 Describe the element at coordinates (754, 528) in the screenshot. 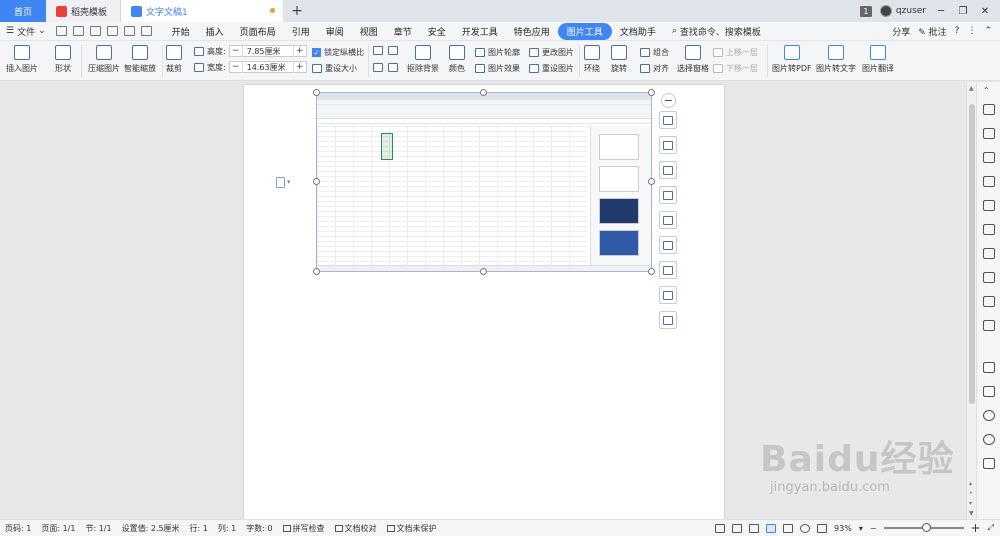

I see `write-mode-icon` at that location.